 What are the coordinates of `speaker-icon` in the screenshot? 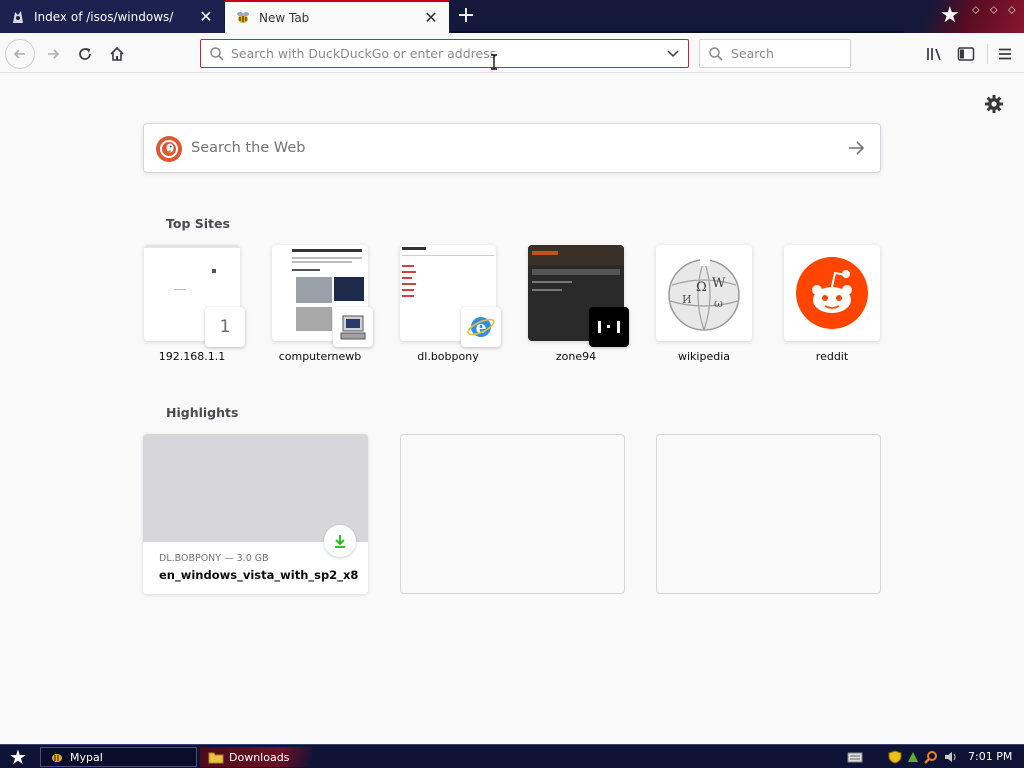 It's located at (951, 757).